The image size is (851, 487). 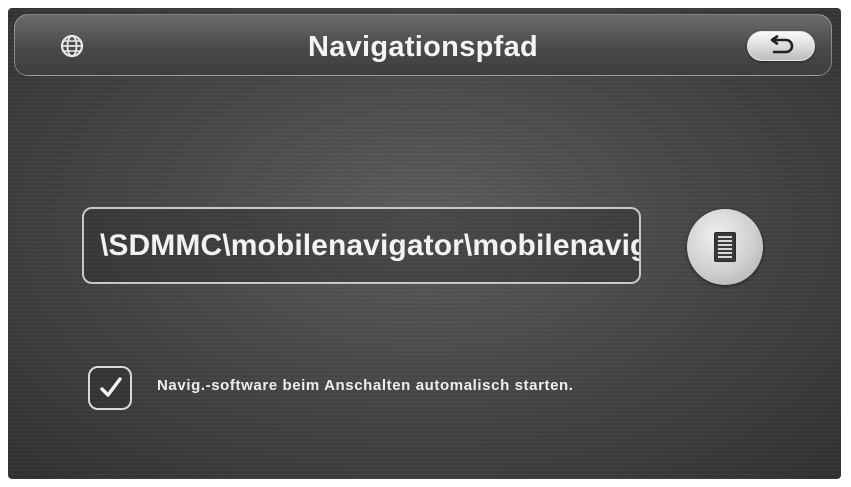 I want to click on page-title: Navigationspfad, so click(x=423, y=47).